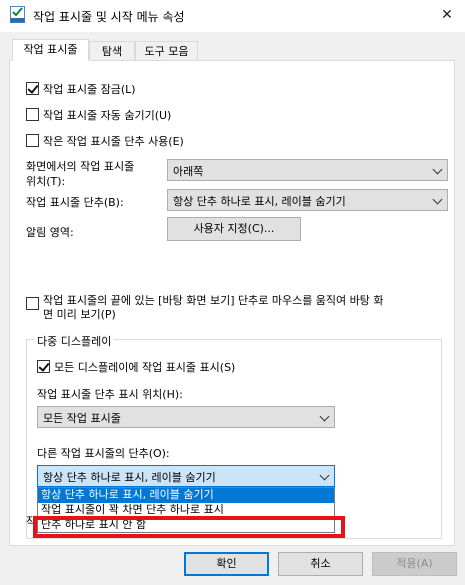 This screenshot has width=465, height=585. What do you see at coordinates (112, 51) in the screenshot?
I see `tab-navigation: 탐색` at bounding box center [112, 51].